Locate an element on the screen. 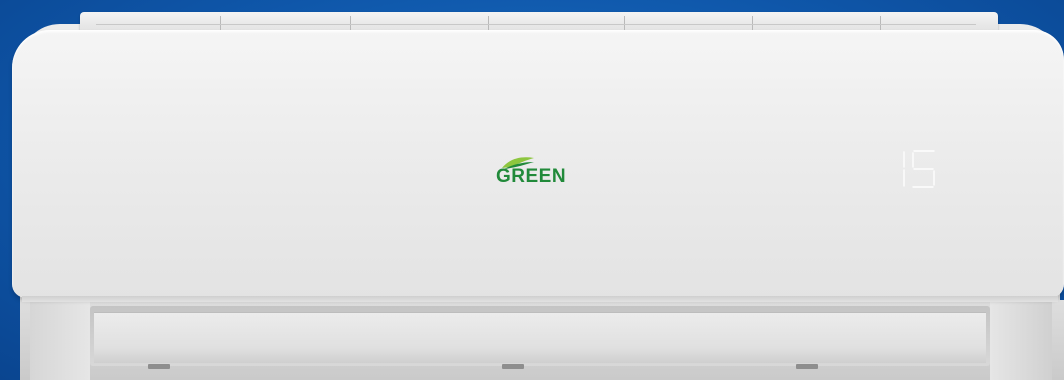 The image size is (1064, 380). right-side-cap is located at coordinates (1021, 340).